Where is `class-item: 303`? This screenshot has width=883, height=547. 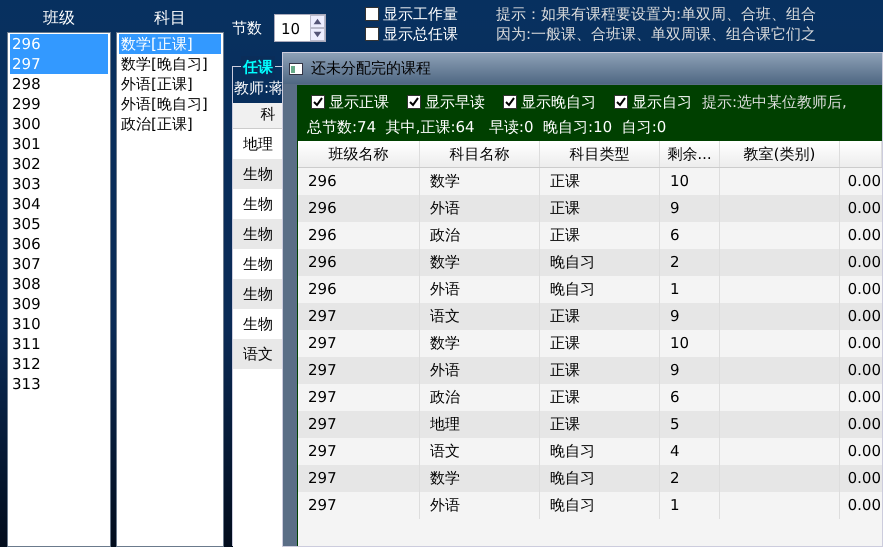
class-item: 303 is located at coordinates (59, 184).